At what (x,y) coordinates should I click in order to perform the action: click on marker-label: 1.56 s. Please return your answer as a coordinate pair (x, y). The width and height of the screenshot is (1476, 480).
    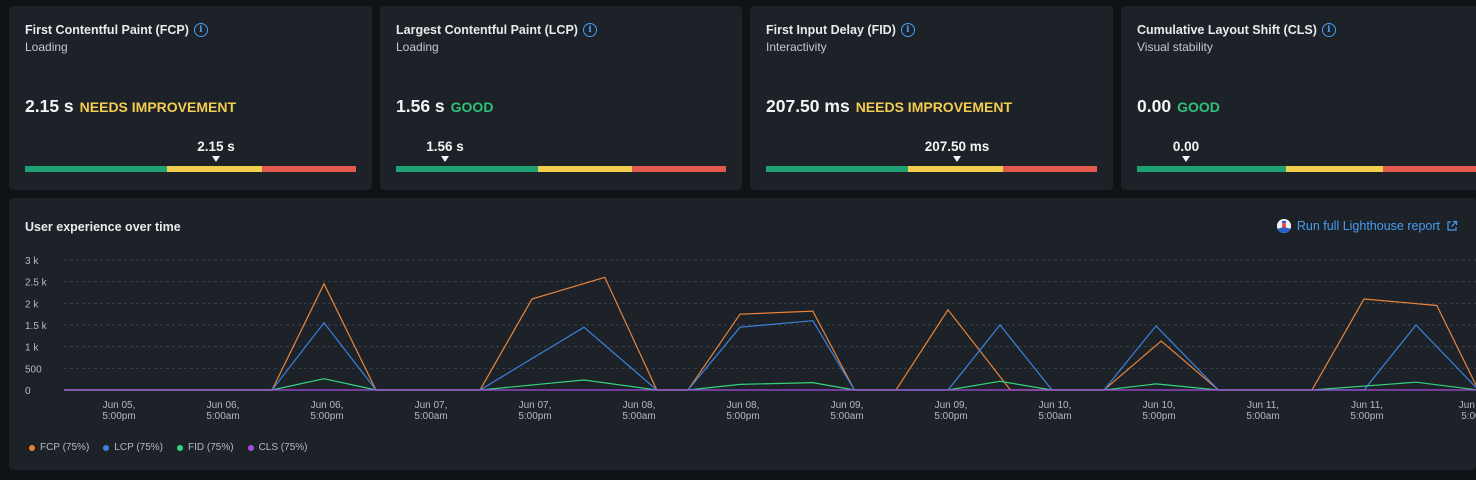
    Looking at the image, I should click on (445, 146).